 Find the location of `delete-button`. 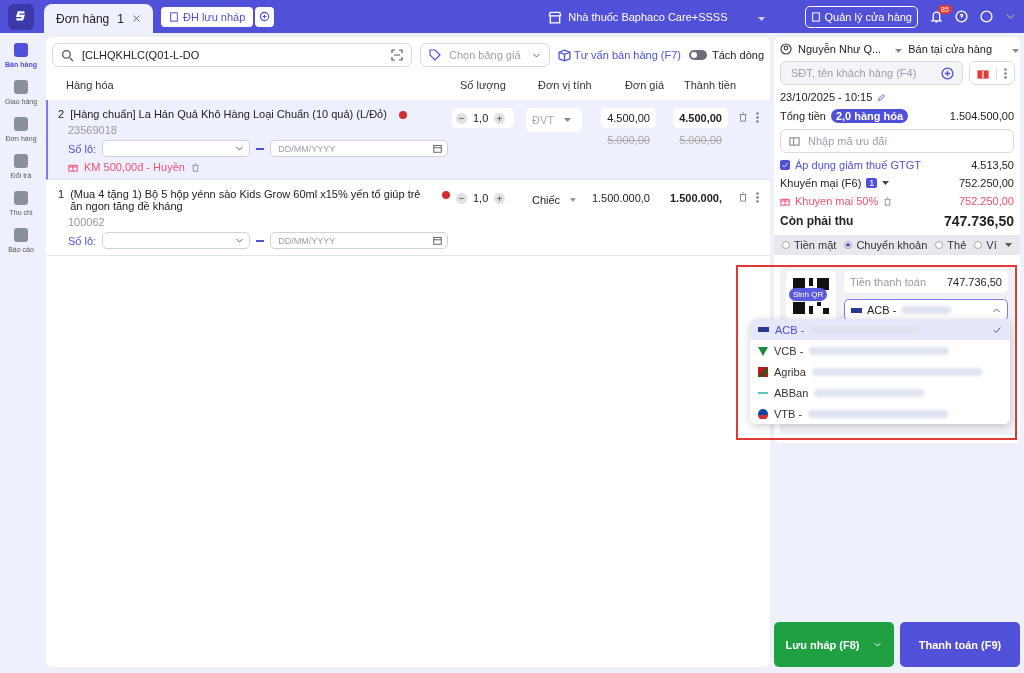

delete-button is located at coordinates (888, 201).